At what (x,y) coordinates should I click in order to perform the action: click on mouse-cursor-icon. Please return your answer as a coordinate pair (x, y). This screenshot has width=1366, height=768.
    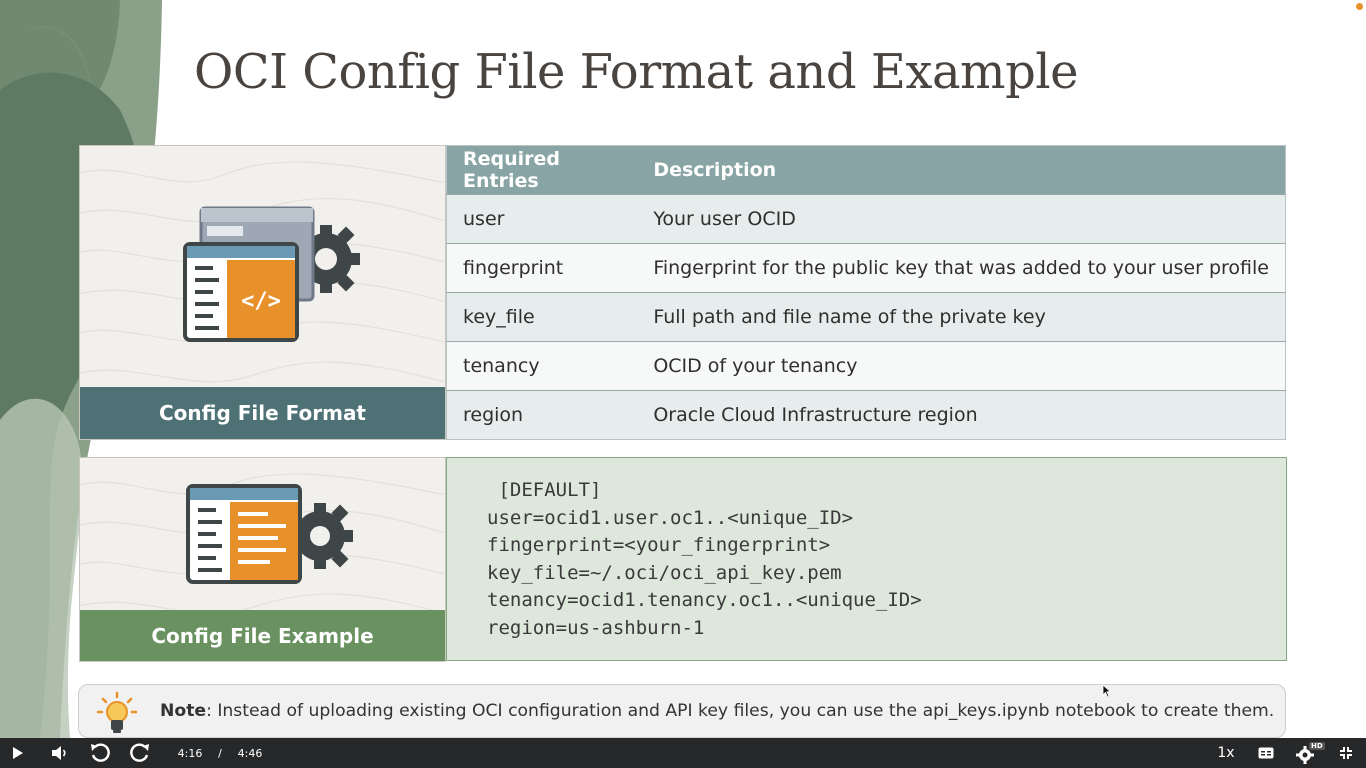
    Looking at the image, I should click on (1107, 691).